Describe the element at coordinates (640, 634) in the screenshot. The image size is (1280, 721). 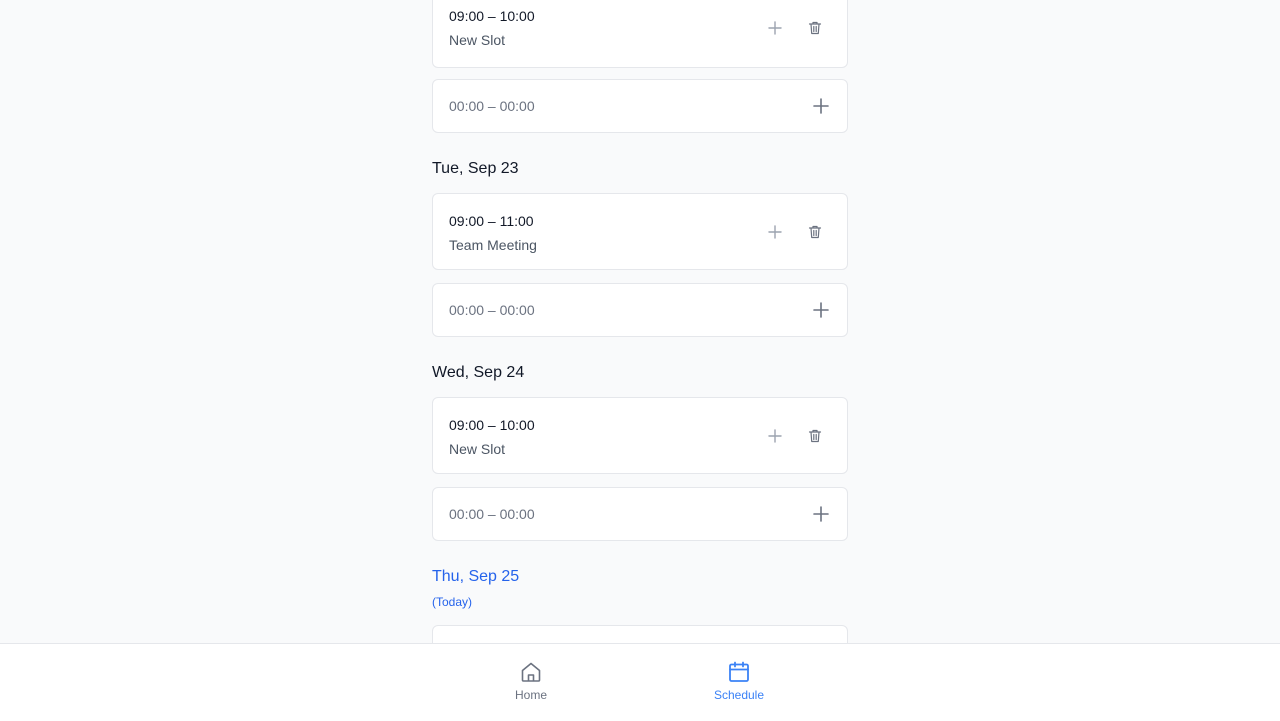
I see `time-slot-card` at that location.